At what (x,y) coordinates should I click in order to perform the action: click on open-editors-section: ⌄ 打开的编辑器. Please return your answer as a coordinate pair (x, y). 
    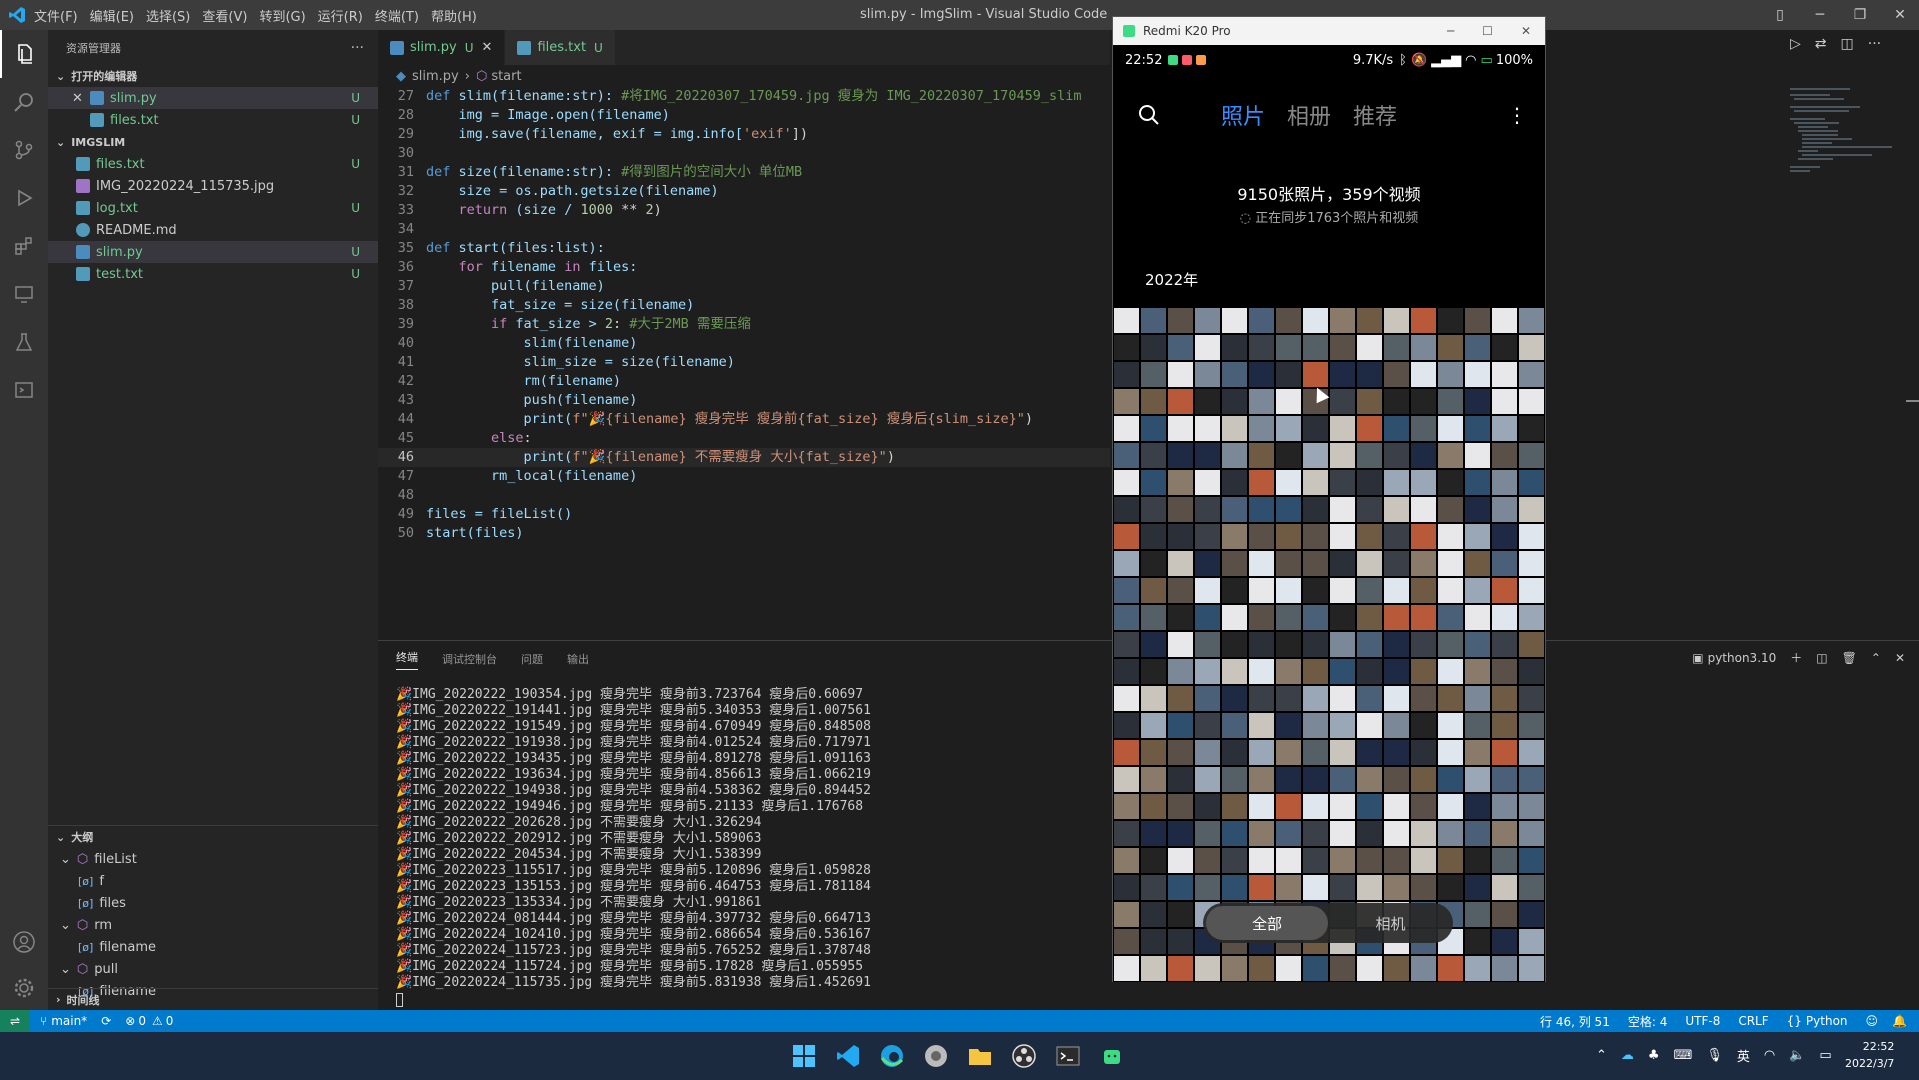
    Looking at the image, I should click on (213, 76).